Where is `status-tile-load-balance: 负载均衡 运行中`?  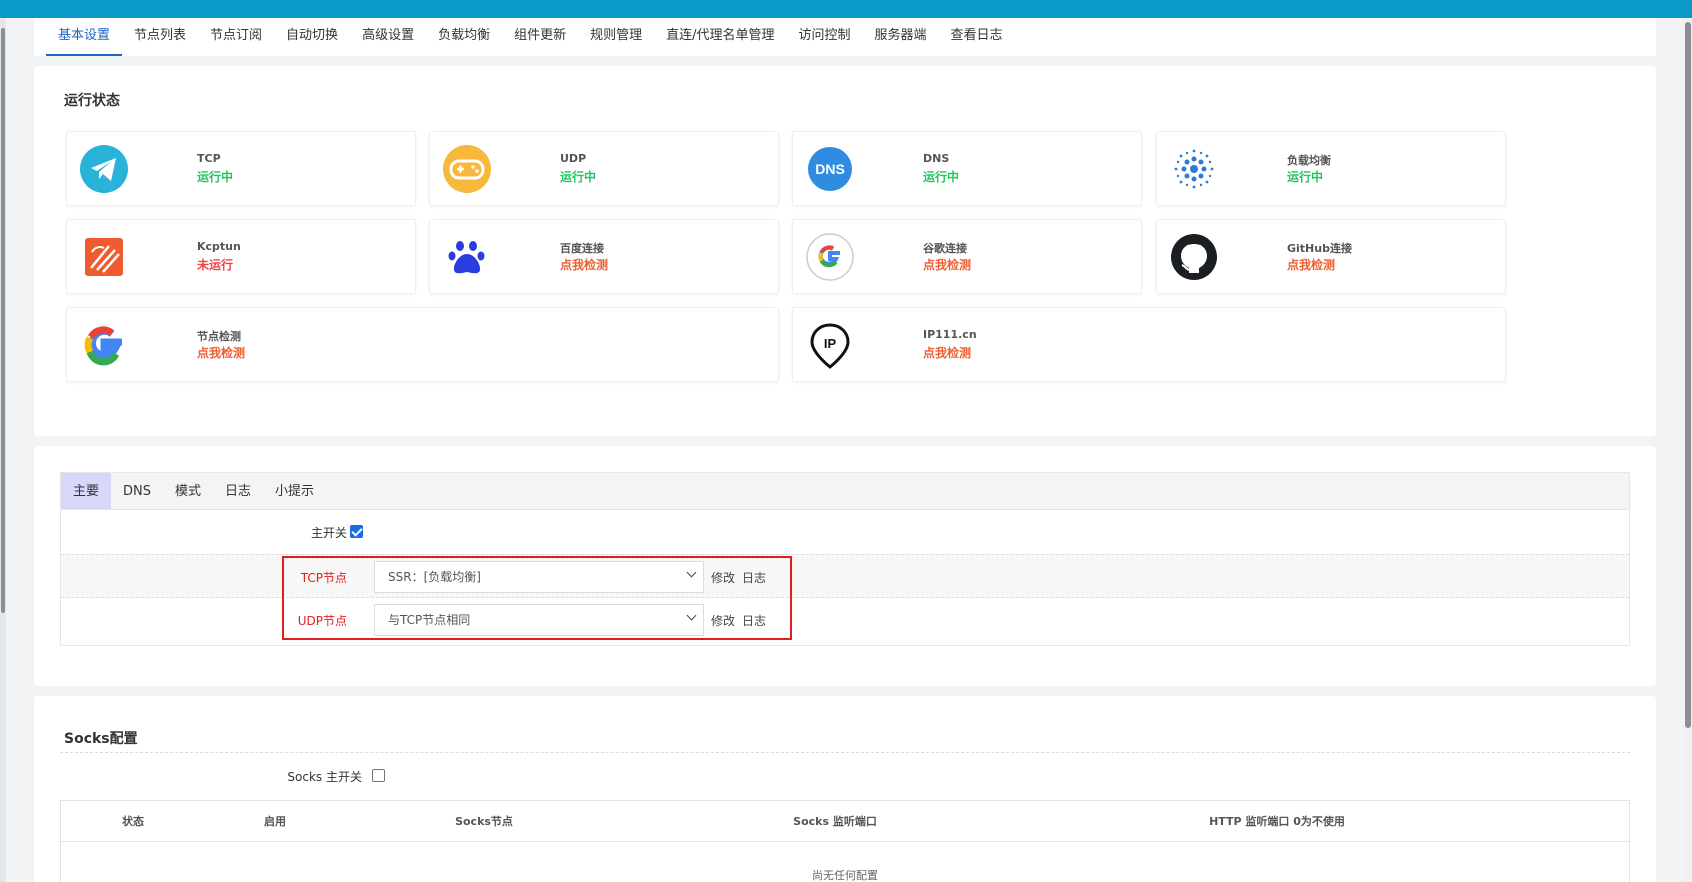
status-tile-load-balance: 负载均衡 运行中 is located at coordinates (1331, 168).